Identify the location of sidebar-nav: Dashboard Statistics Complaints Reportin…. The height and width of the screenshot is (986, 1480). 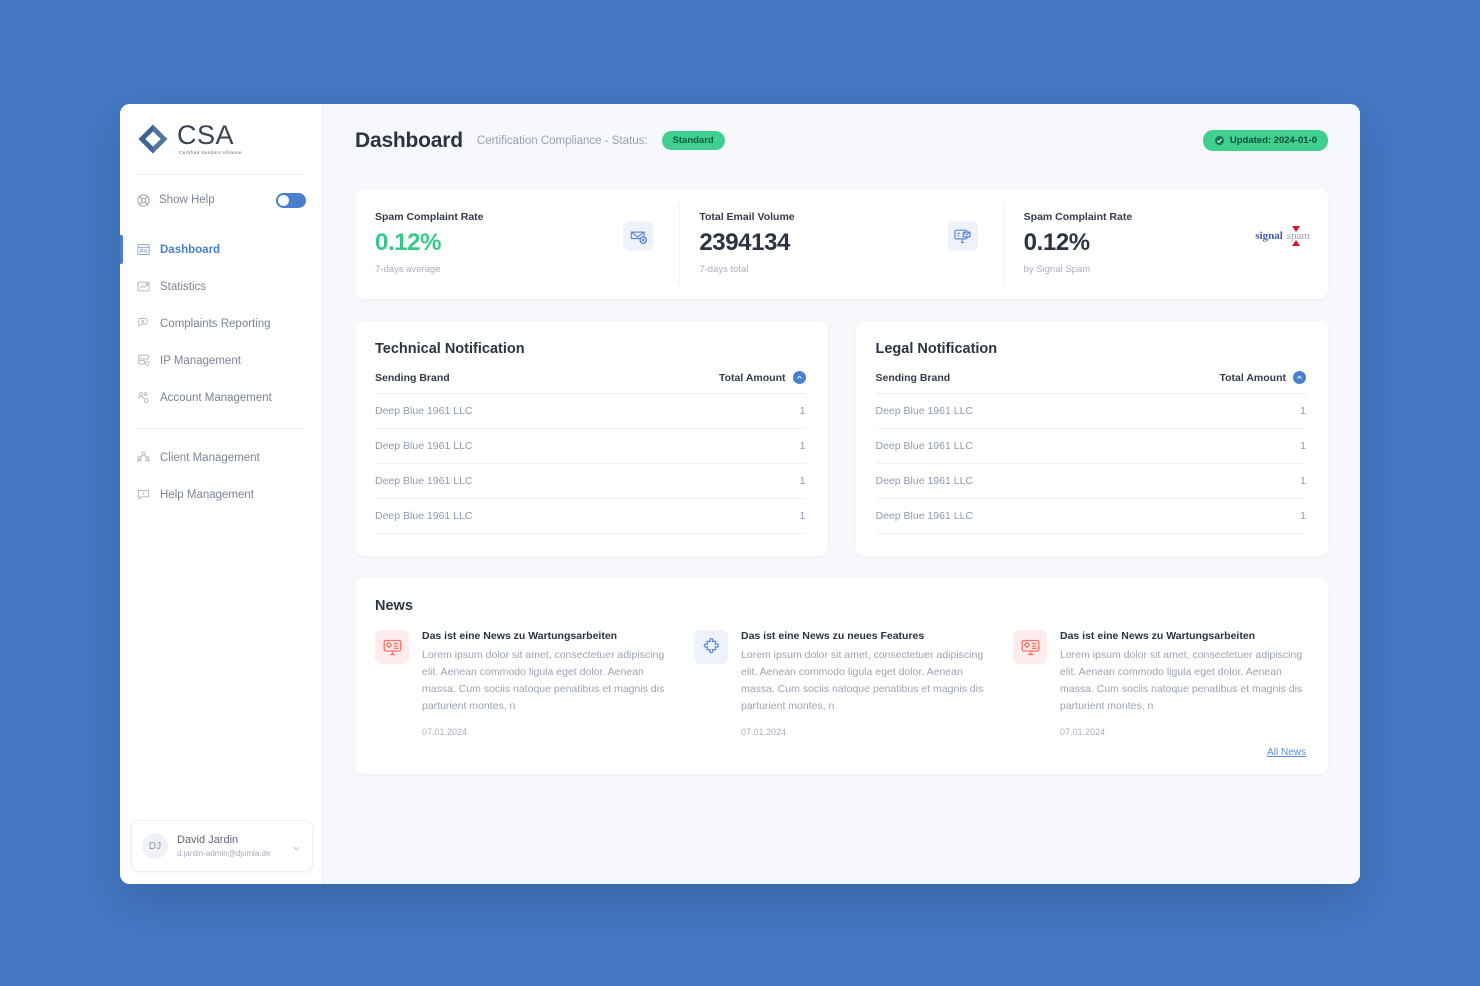
(221, 372).